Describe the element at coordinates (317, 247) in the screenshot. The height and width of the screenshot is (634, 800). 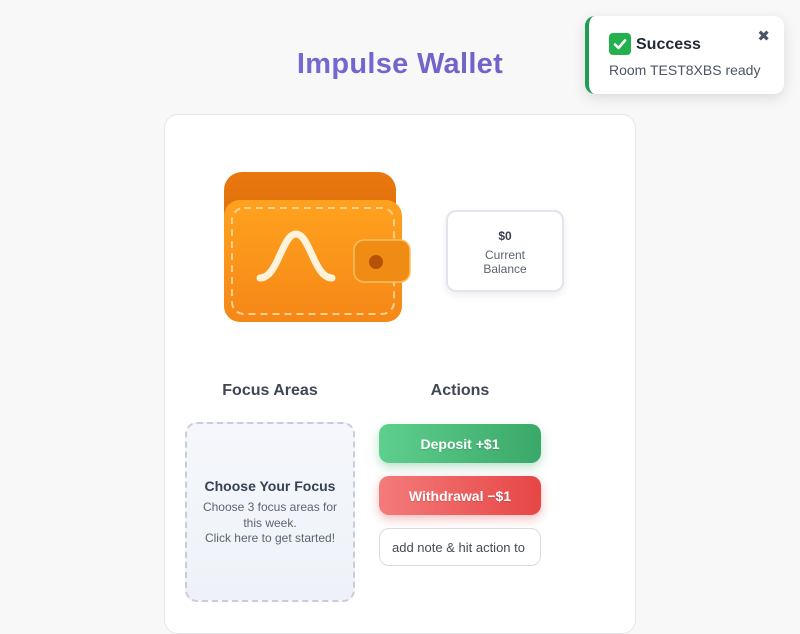
I see `wallet-icon` at that location.